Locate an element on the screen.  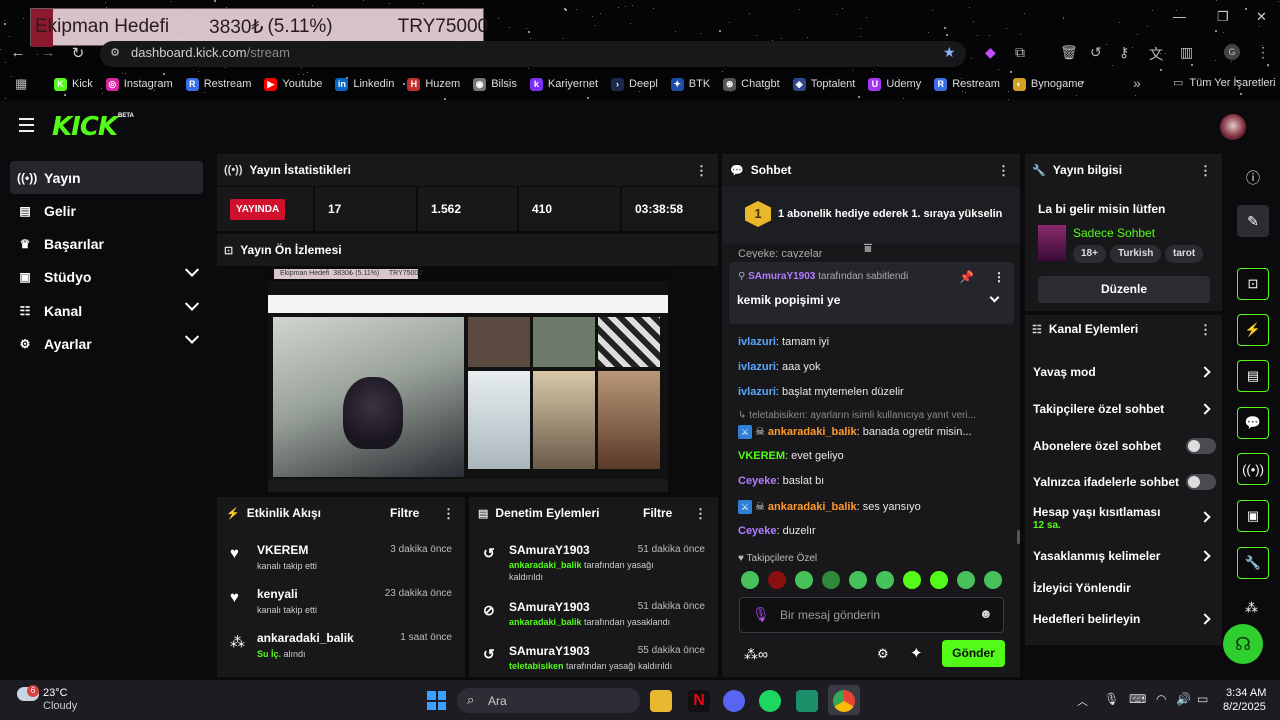
clock-date: 8/2/2025 is located at coordinates (1244, 707).